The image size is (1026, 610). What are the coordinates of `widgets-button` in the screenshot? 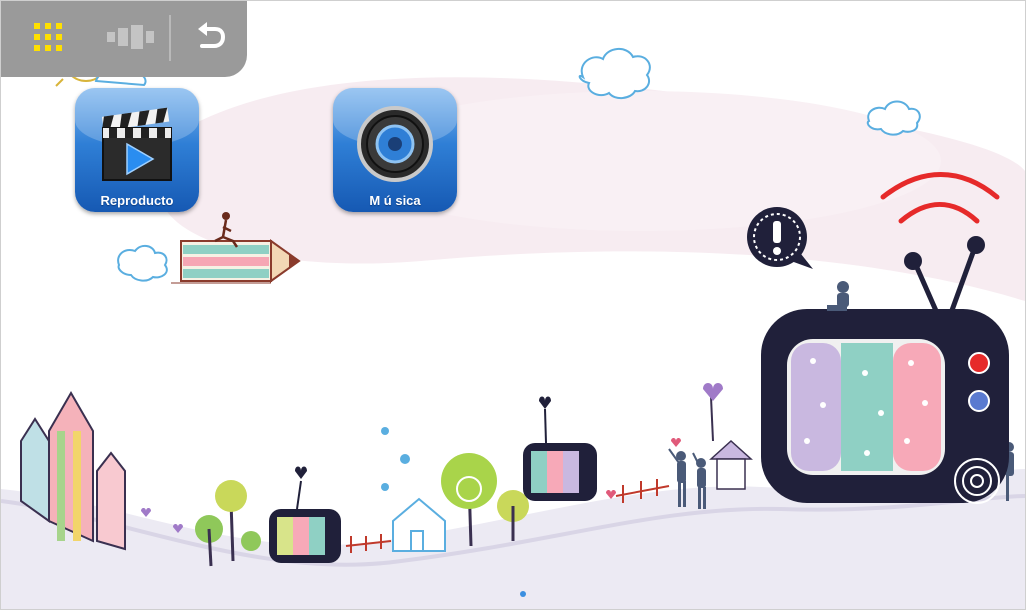 It's located at (131, 37).